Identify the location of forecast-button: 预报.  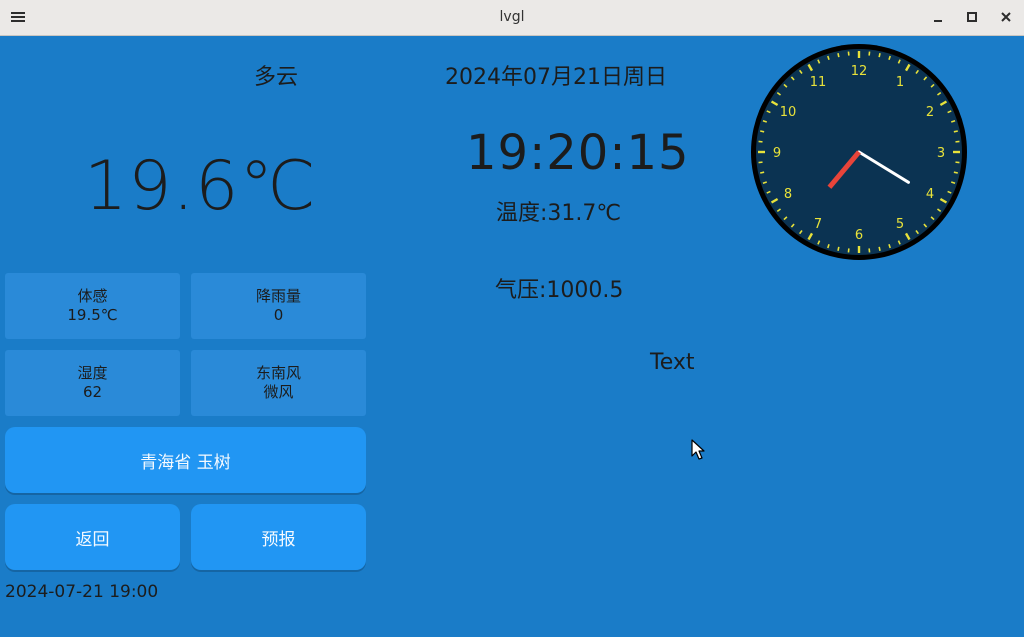
(278, 537).